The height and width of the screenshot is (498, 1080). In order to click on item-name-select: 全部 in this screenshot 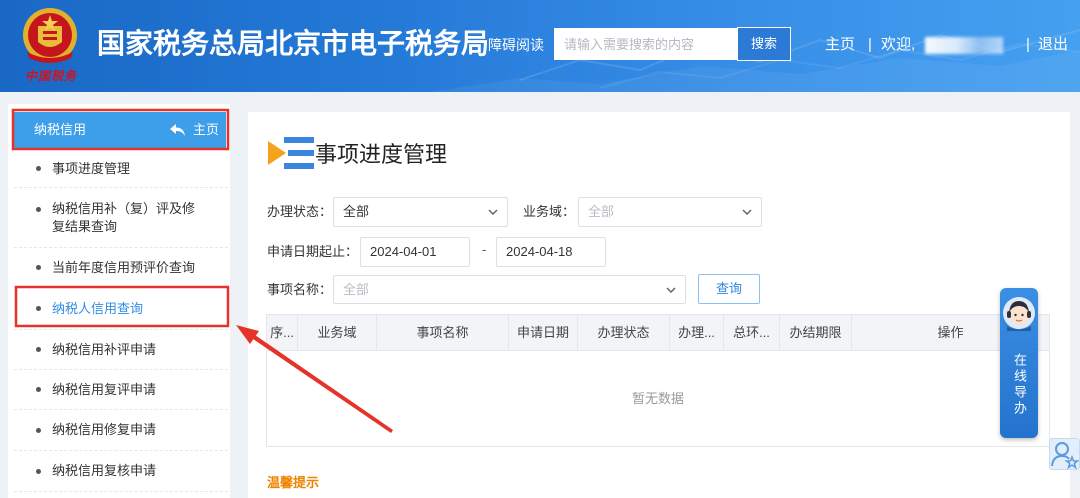, I will do `click(509, 289)`.